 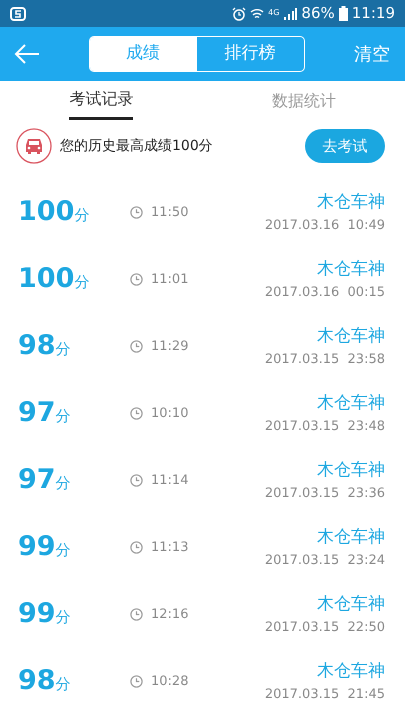 I want to click on network-label: 4G, so click(x=274, y=13).